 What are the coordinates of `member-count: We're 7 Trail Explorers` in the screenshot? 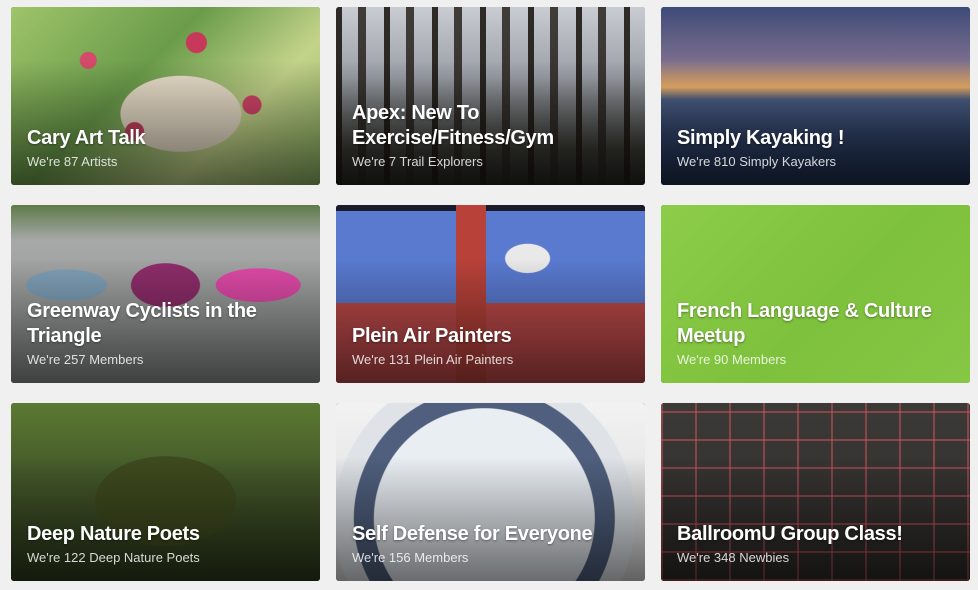 It's located at (417, 161).